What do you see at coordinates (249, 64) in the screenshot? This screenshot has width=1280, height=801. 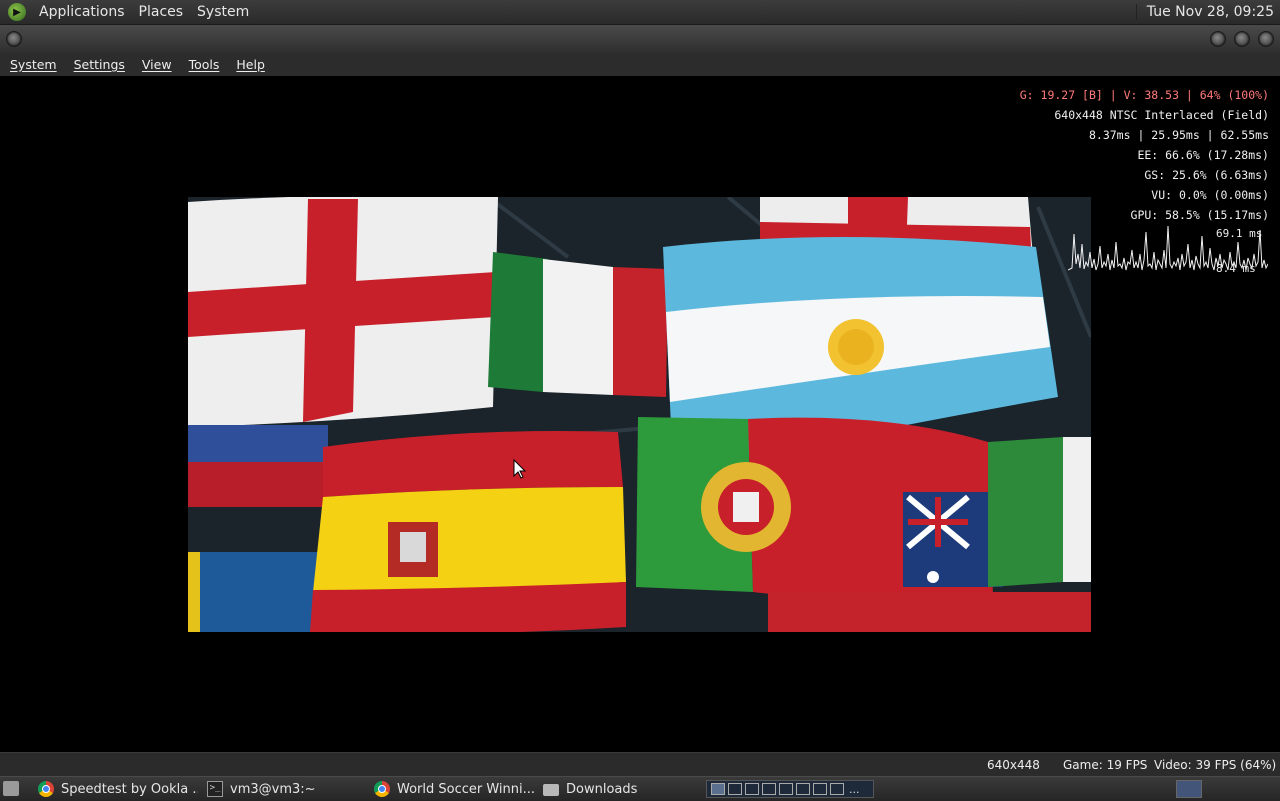 I see `menu-help: Help` at bounding box center [249, 64].